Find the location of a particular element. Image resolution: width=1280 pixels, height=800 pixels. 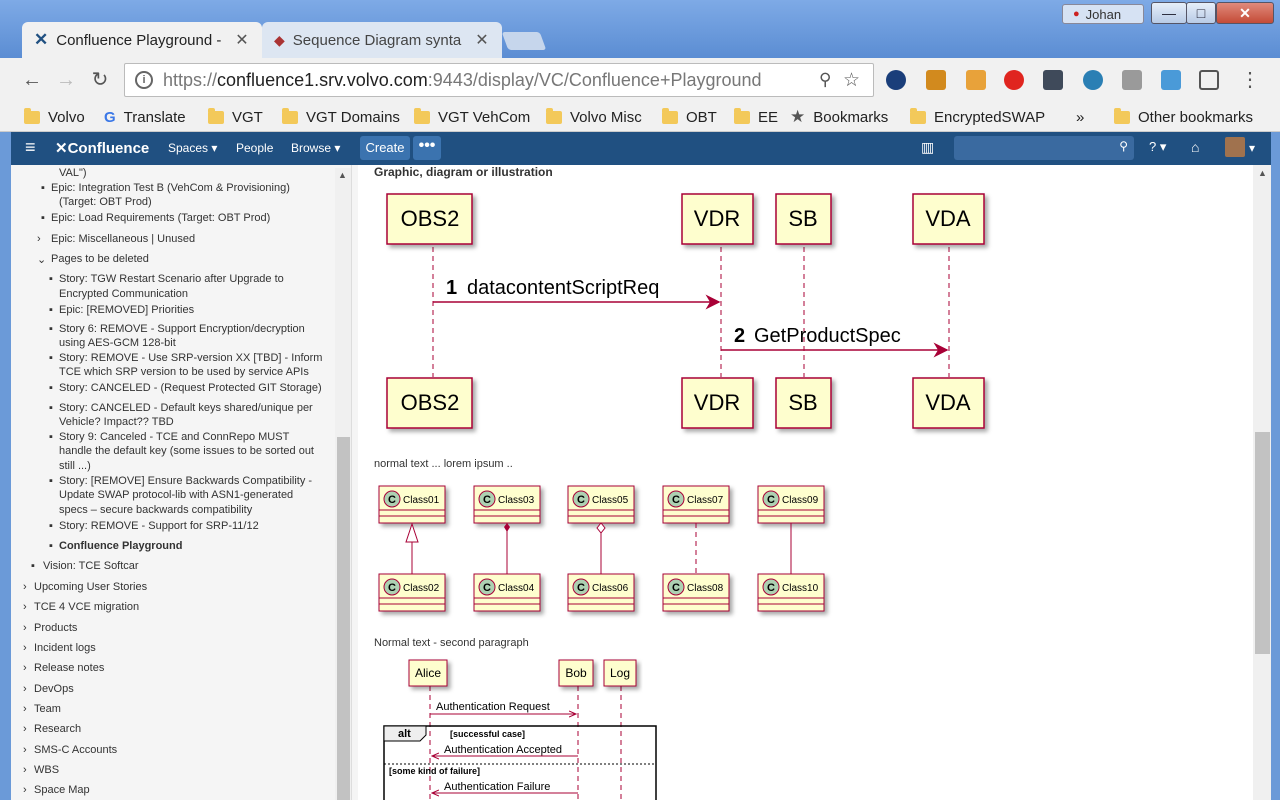

bookmark-other-bookmarks: Other bookmarks is located at coordinates (1183, 117).